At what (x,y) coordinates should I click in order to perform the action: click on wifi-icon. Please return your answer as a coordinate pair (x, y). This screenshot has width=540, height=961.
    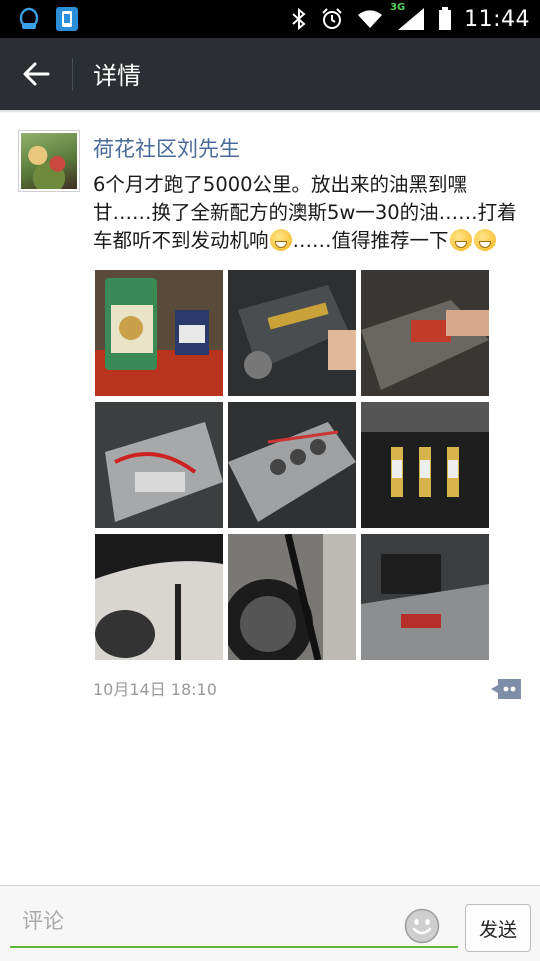
    Looking at the image, I should click on (370, 19).